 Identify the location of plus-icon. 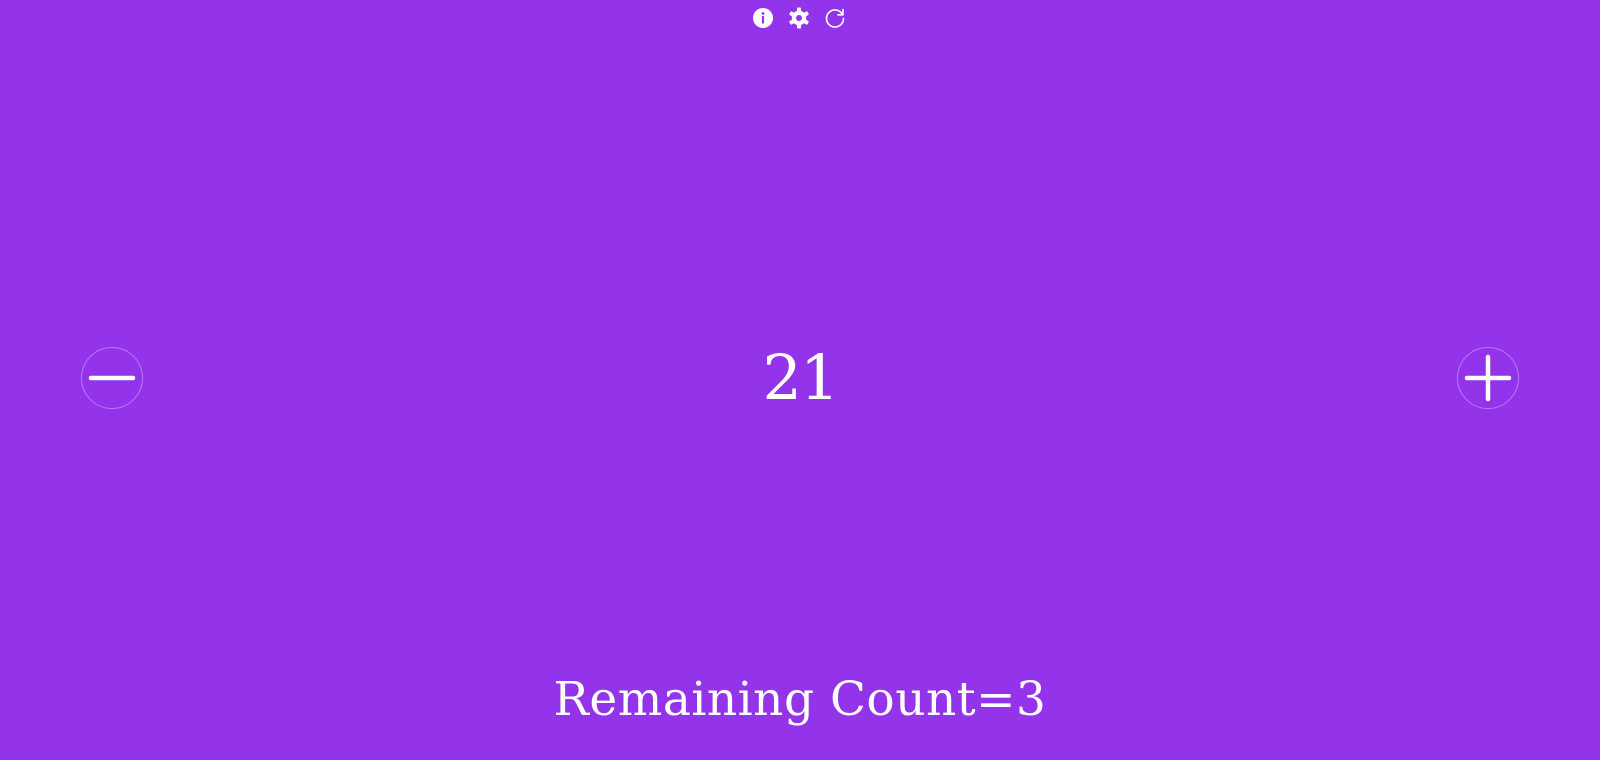
(1488, 378).